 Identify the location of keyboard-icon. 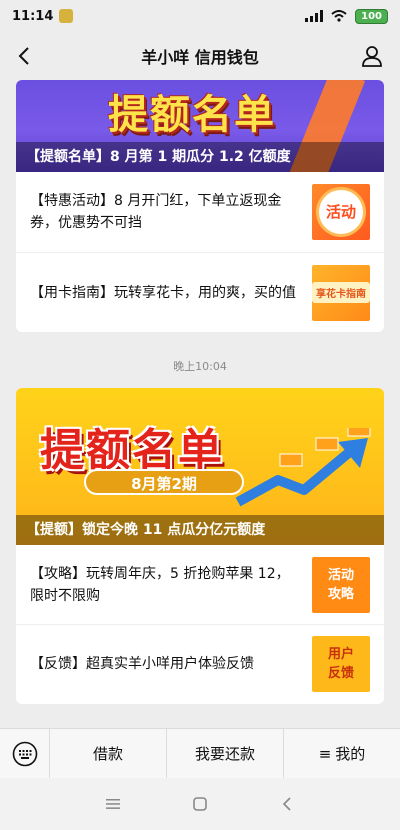
(24, 753).